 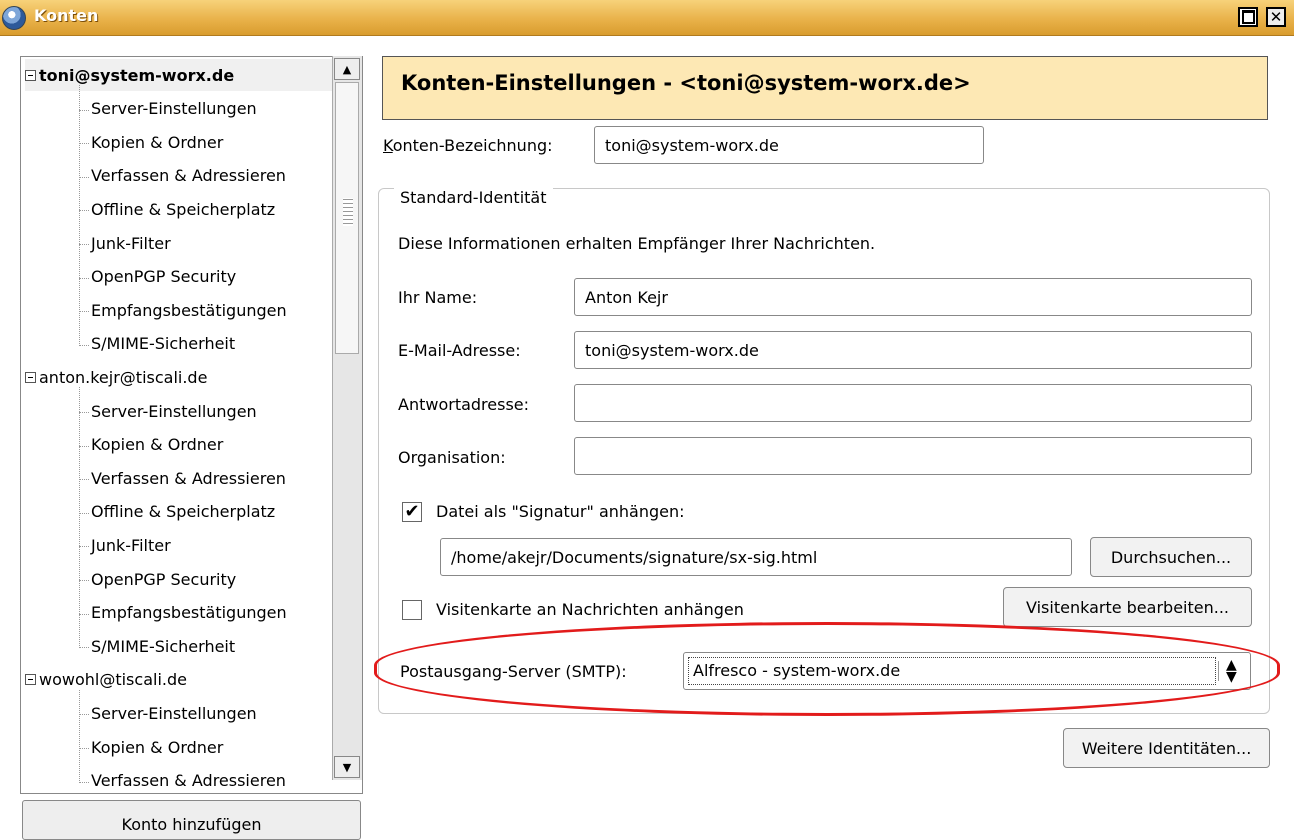 What do you see at coordinates (14, 18) in the screenshot?
I see `app-icon` at bounding box center [14, 18].